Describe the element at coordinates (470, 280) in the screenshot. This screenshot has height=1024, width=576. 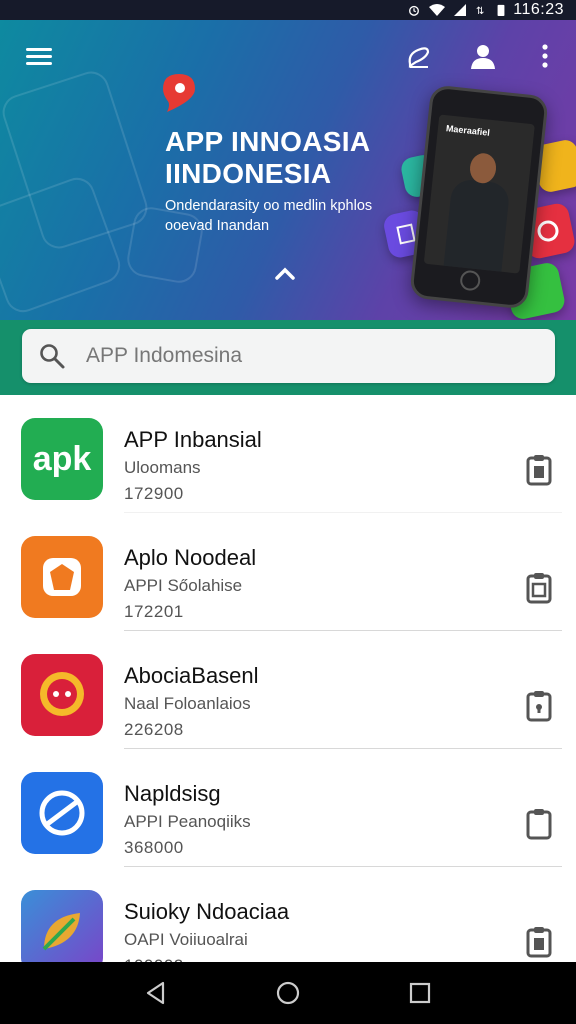
I see `phone-home-button` at that location.